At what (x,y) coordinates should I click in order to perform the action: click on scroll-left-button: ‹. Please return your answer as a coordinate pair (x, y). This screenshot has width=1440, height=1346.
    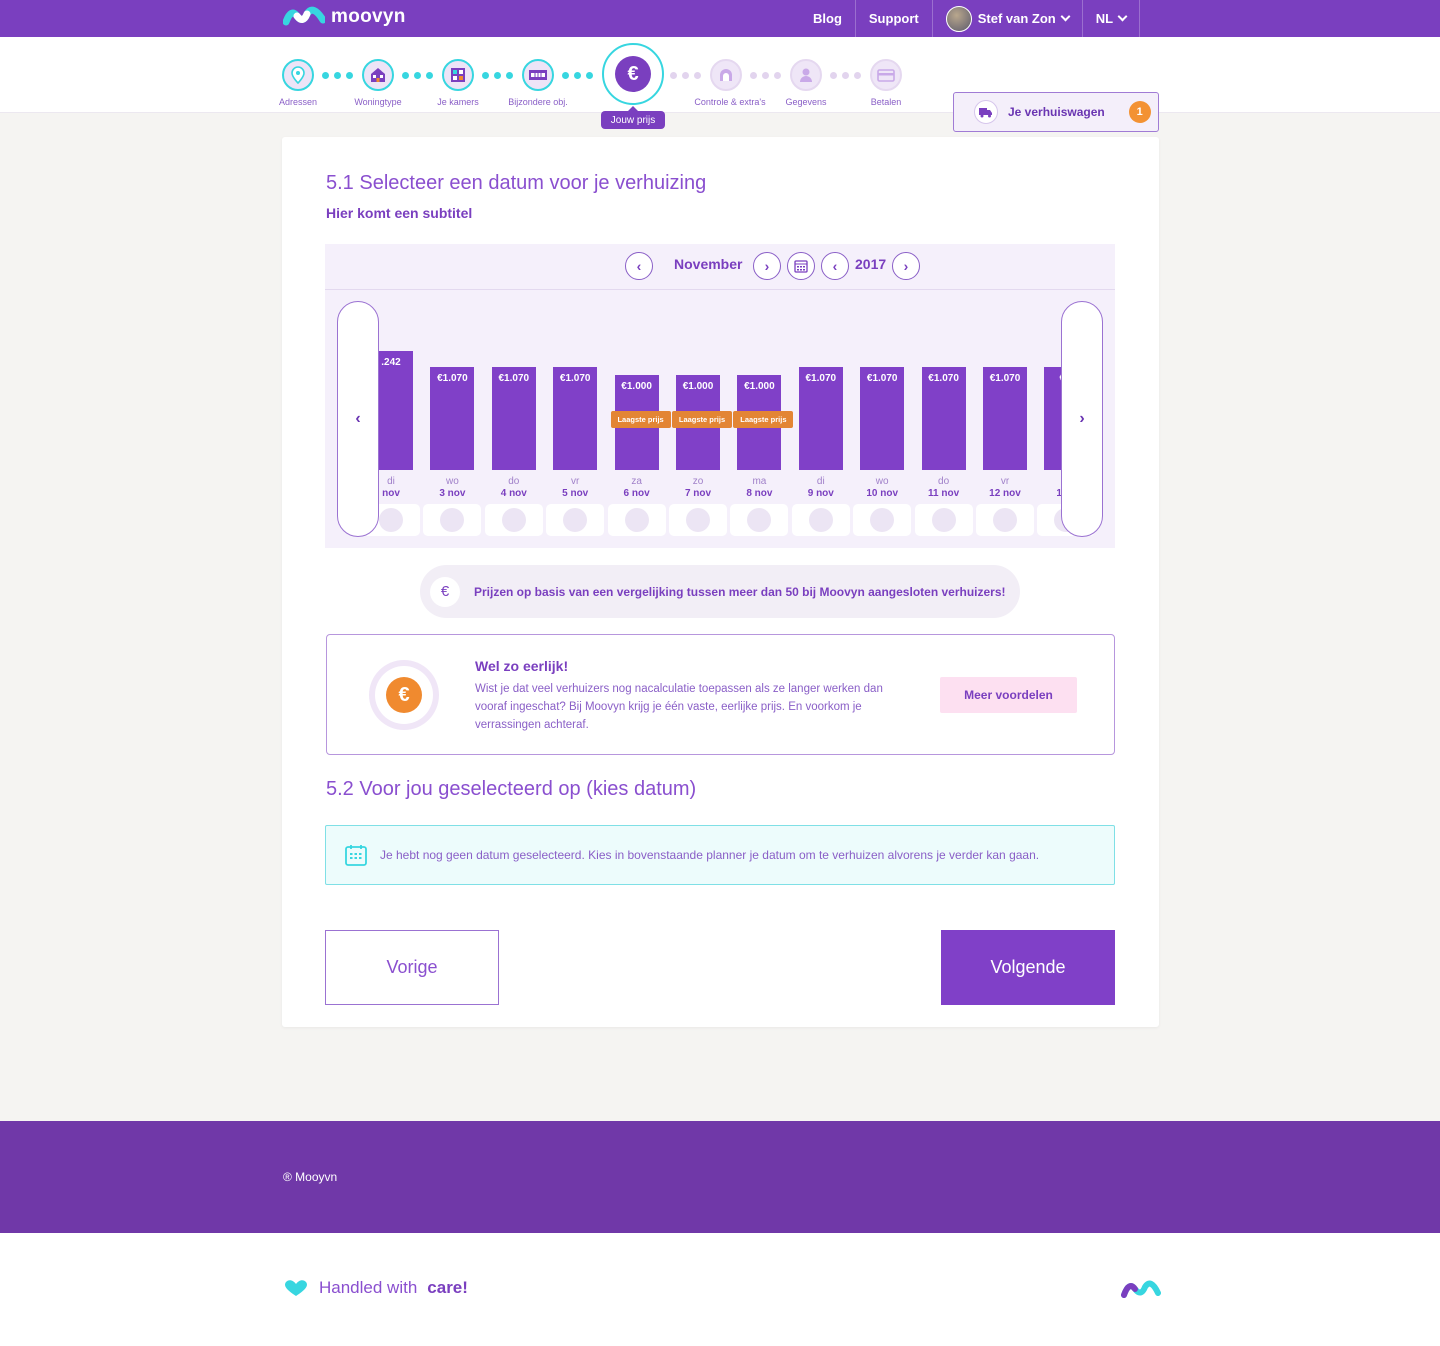
    Looking at the image, I should click on (358, 419).